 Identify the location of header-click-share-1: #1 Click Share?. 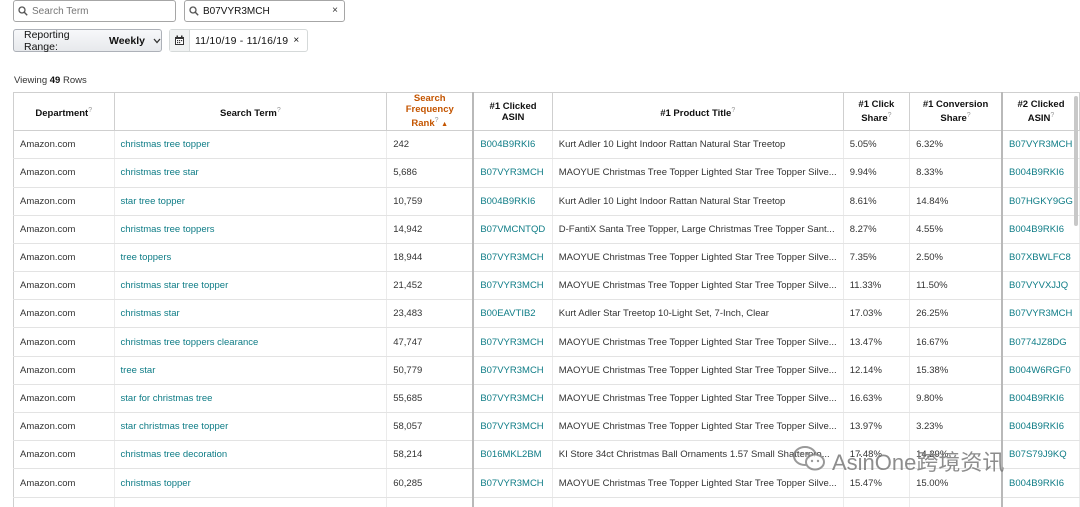
(876, 111).